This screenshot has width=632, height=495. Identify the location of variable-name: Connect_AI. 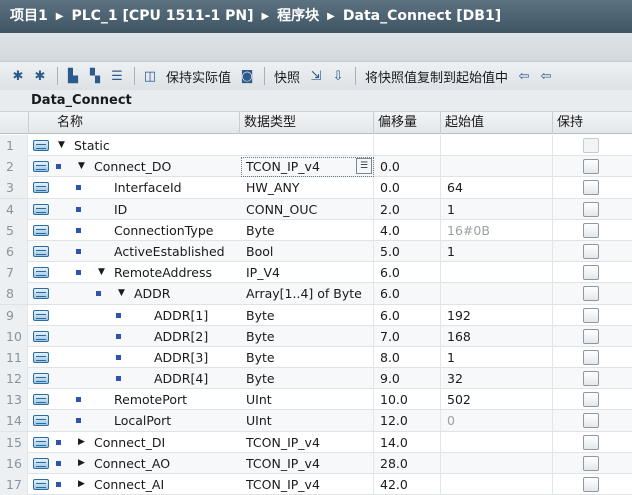
(129, 484).